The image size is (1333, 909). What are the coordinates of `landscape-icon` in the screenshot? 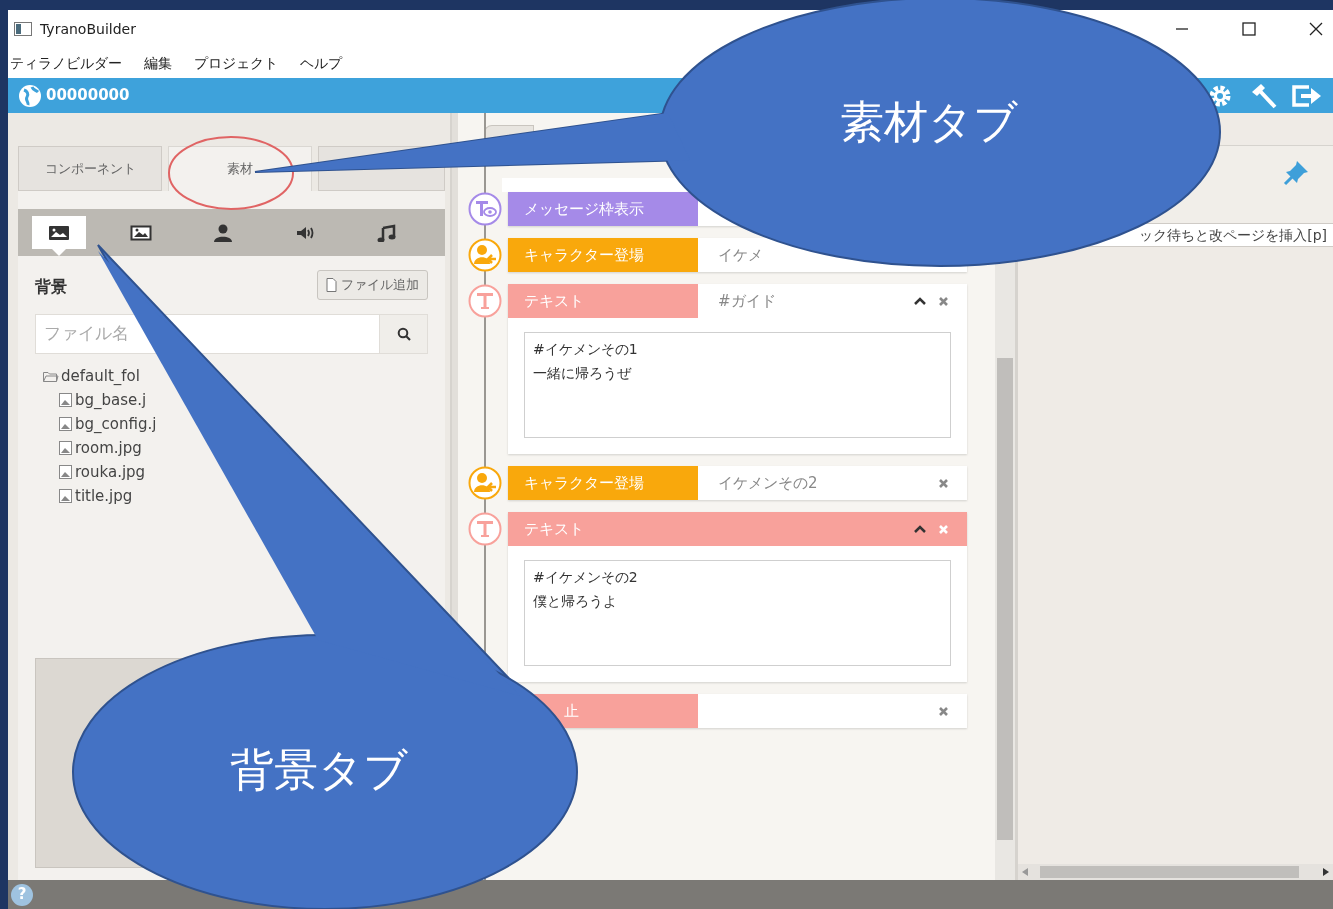 It's located at (59, 232).